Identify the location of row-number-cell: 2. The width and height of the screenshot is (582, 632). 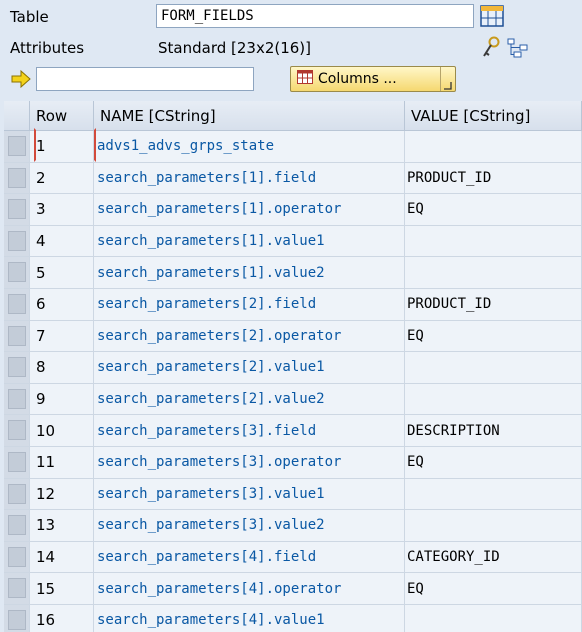
(62, 178).